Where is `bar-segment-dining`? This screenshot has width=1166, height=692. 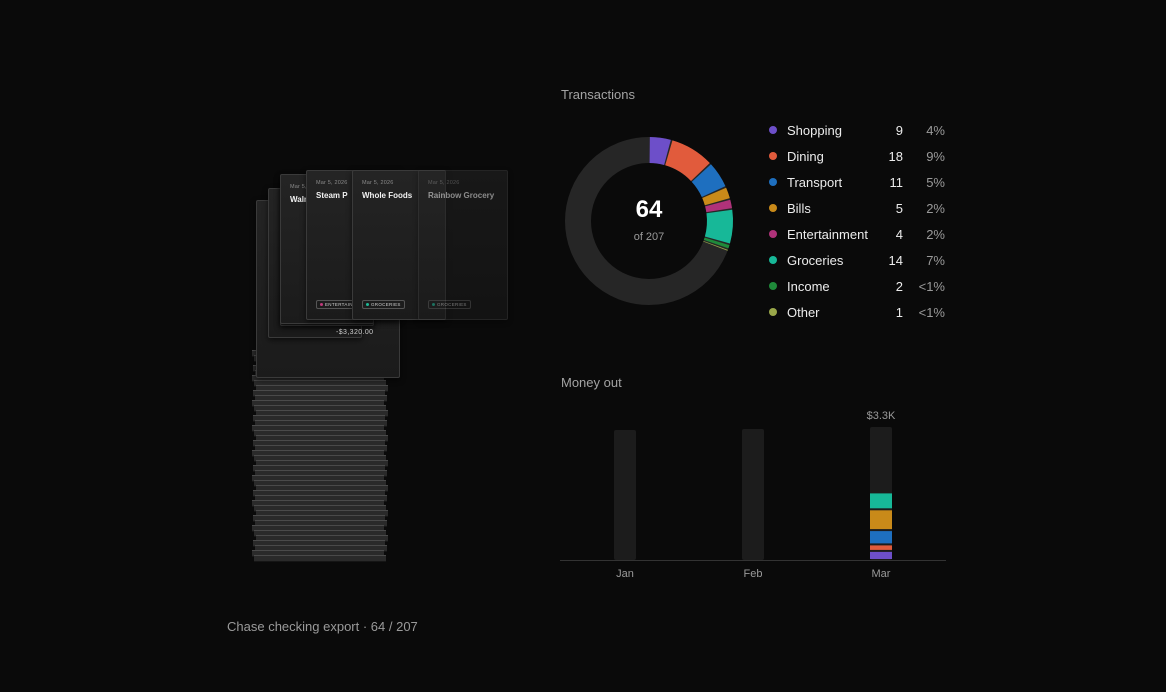 bar-segment-dining is located at coordinates (881, 547).